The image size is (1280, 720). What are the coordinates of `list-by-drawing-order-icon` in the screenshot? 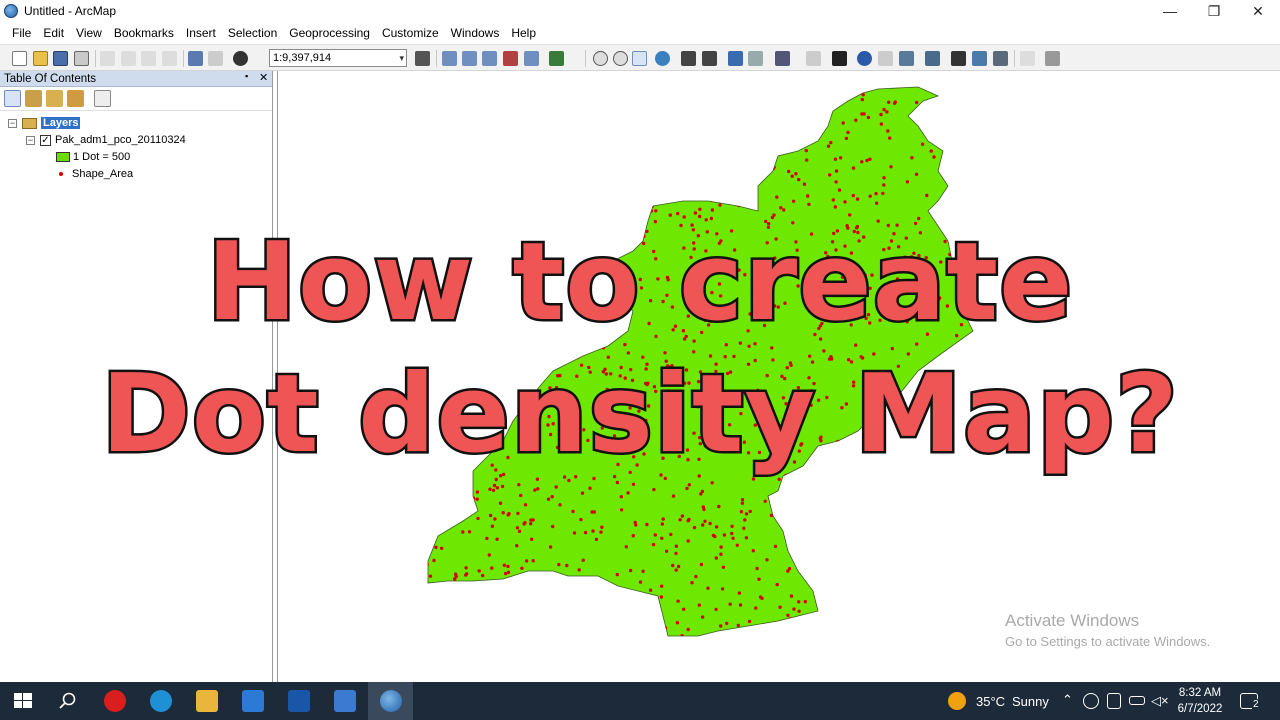 It's located at (12, 98).